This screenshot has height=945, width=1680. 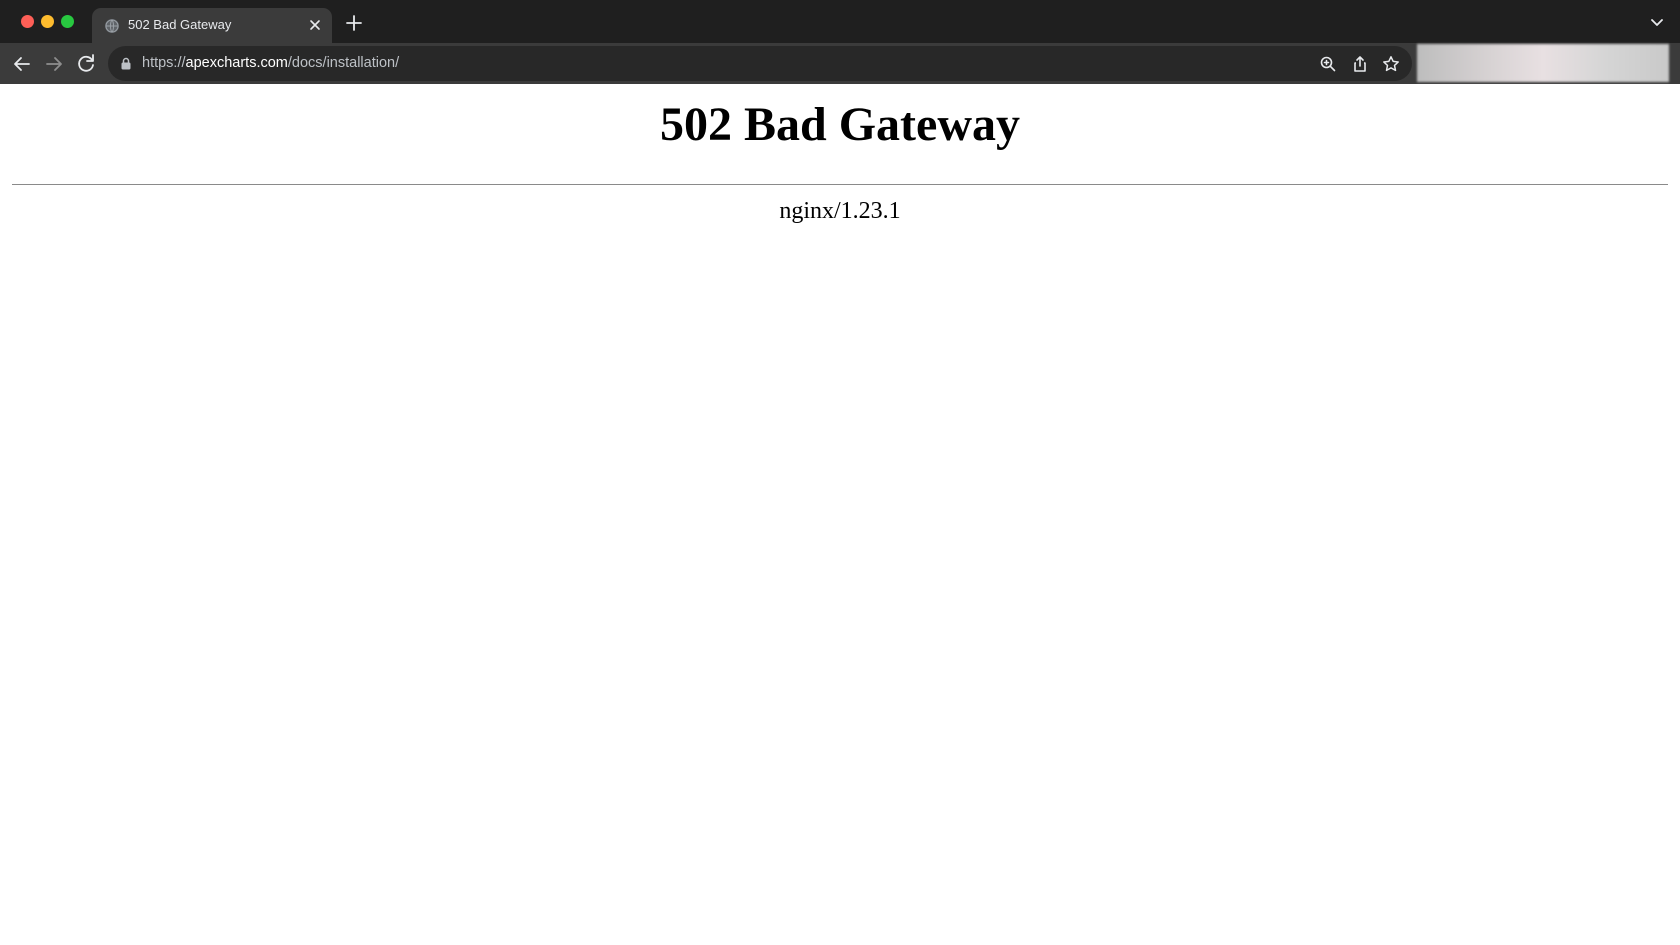 I want to click on tab-active: 502 Bad Gateway, so click(x=212, y=25).